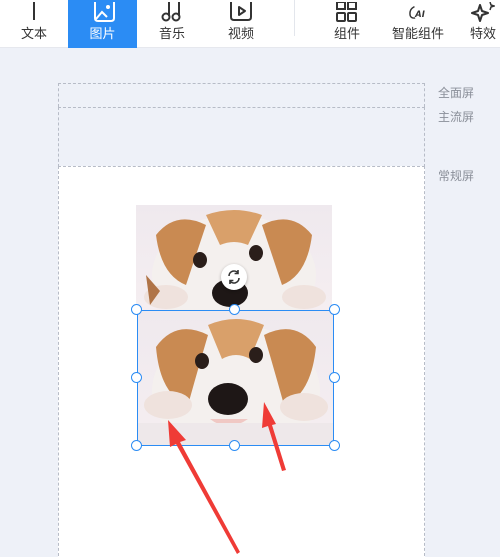 This screenshot has height=557, width=500. I want to click on full-screen-label: 全面屏, so click(456, 93).